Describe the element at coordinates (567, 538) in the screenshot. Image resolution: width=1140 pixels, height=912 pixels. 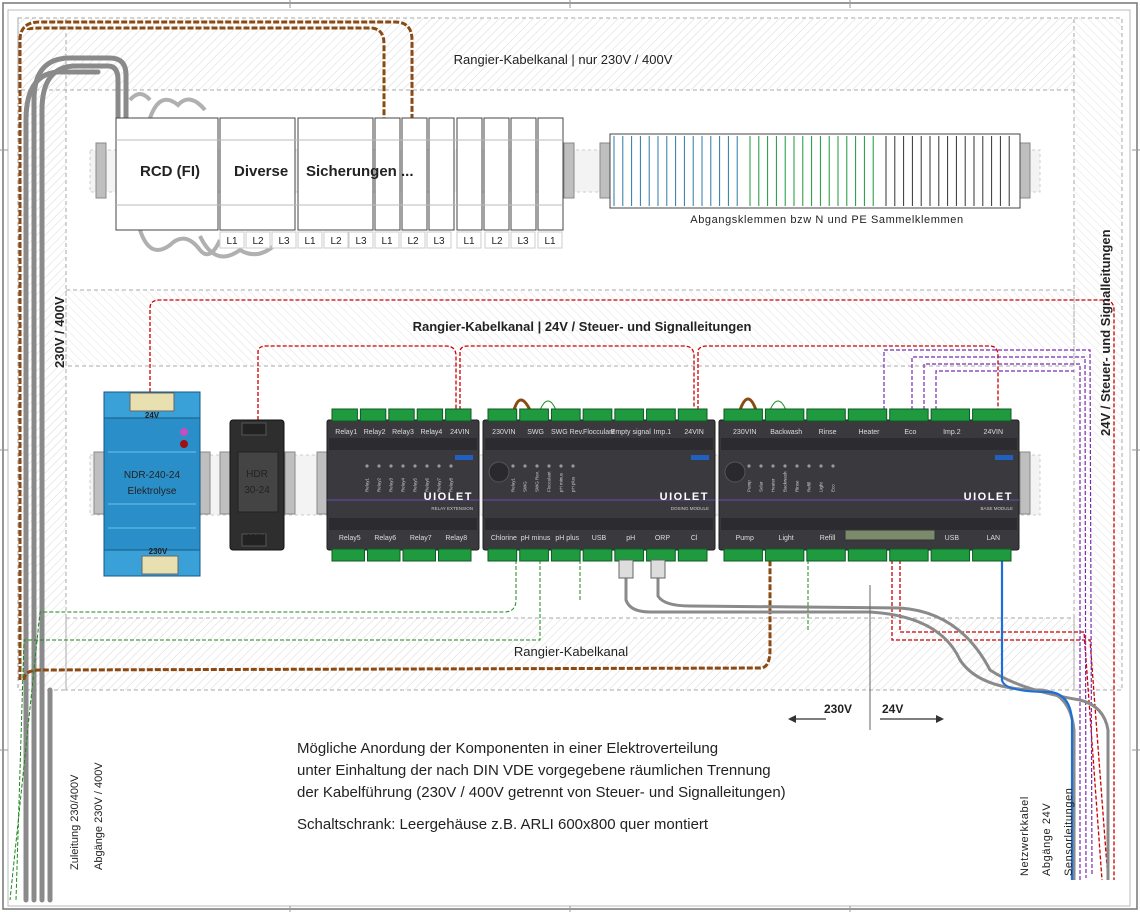
I see `terminal-bottom-label: pH plus` at that location.